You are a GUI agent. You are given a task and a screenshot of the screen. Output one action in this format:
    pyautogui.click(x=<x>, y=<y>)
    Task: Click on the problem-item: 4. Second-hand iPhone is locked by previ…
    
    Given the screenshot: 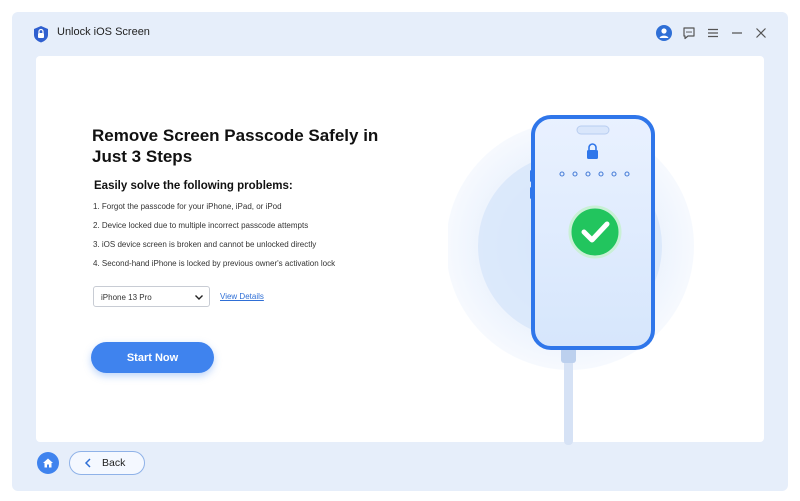 What is the action you would take?
    pyautogui.click(x=214, y=263)
    